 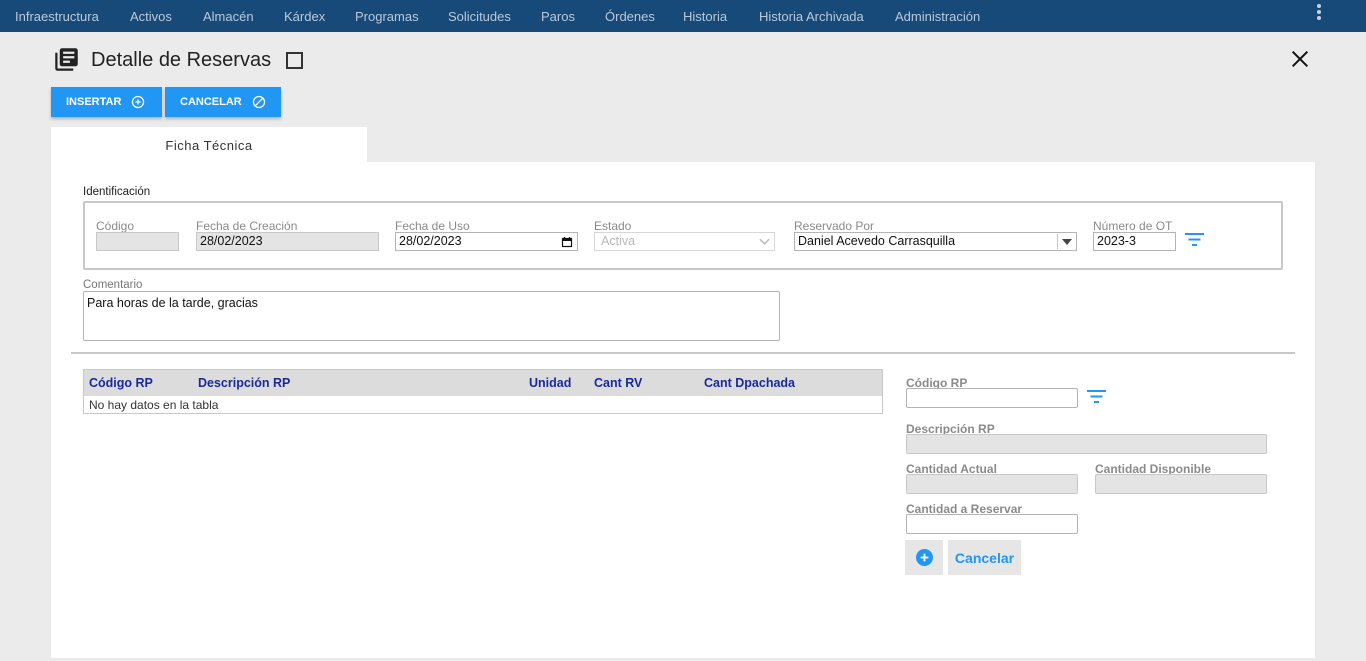 What do you see at coordinates (387, 16) in the screenshot?
I see `nav-item-programas: Programas` at bounding box center [387, 16].